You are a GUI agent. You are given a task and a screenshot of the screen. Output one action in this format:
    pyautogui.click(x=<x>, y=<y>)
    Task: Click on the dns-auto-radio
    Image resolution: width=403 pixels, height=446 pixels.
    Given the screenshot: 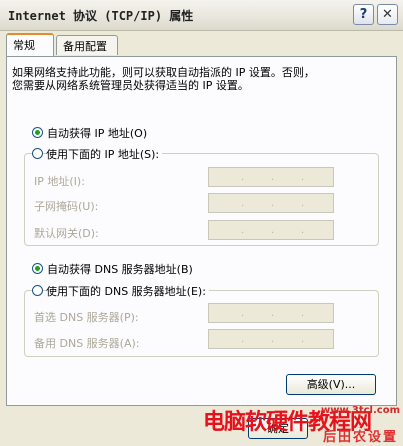 What is the action you would take?
    pyautogui.click(x=37, y=268)
    